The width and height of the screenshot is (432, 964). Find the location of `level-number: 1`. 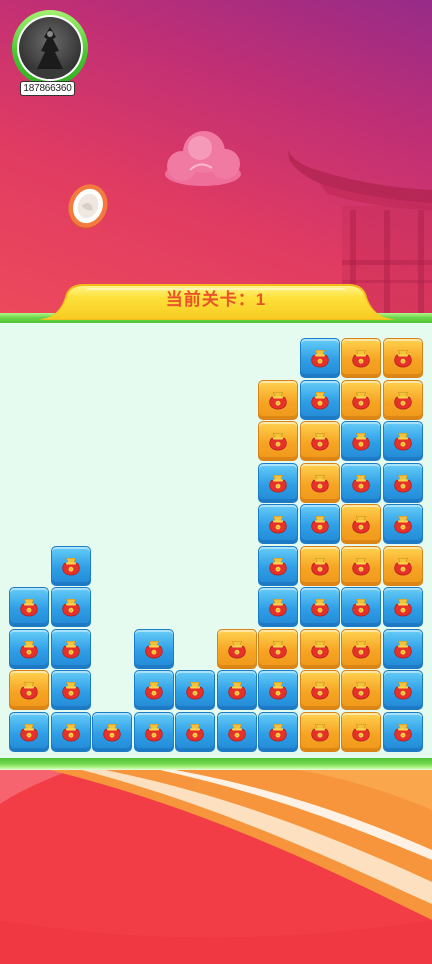

level-number: 1 is located at coordinates (261, 299).